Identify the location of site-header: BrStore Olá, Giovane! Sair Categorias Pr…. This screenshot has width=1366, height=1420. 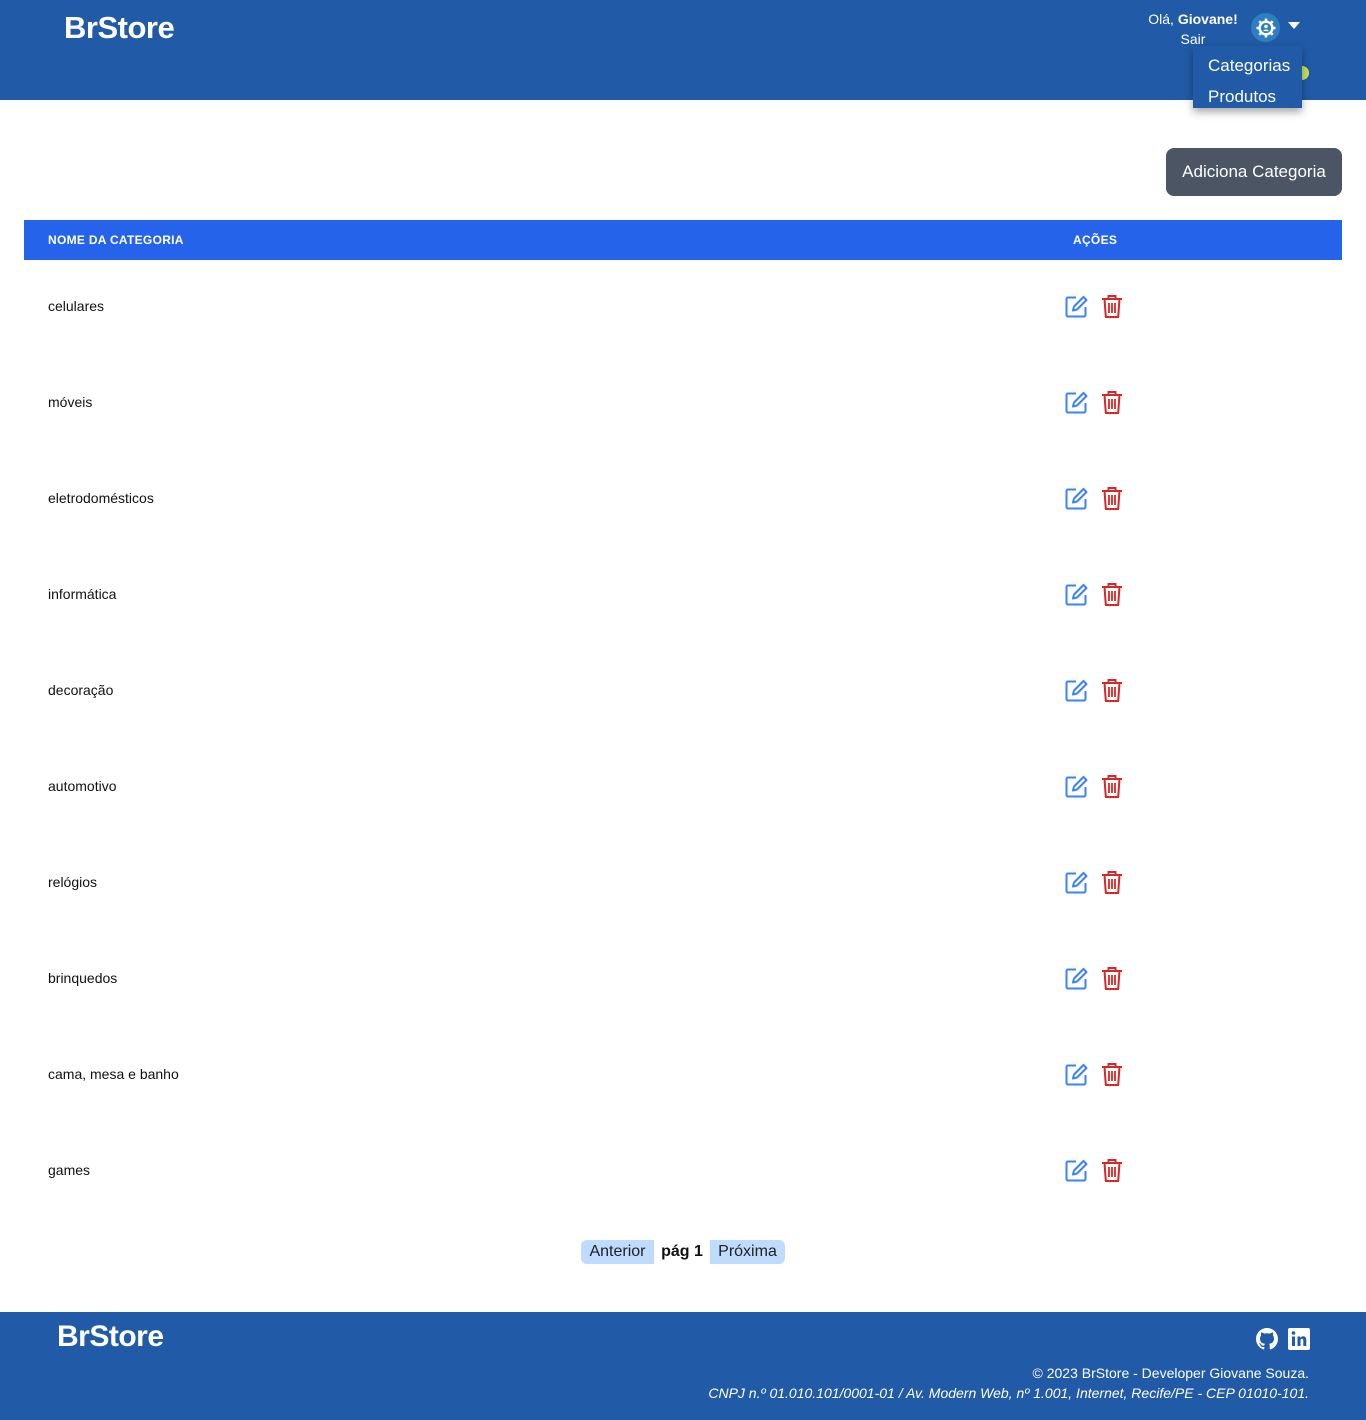
(683, 54).